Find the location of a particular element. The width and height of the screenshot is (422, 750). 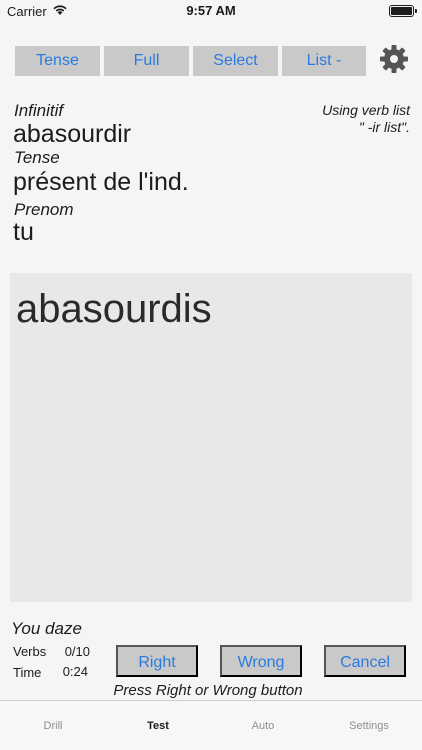

prenom-label: Prenom is located at coordinates (44, 209).